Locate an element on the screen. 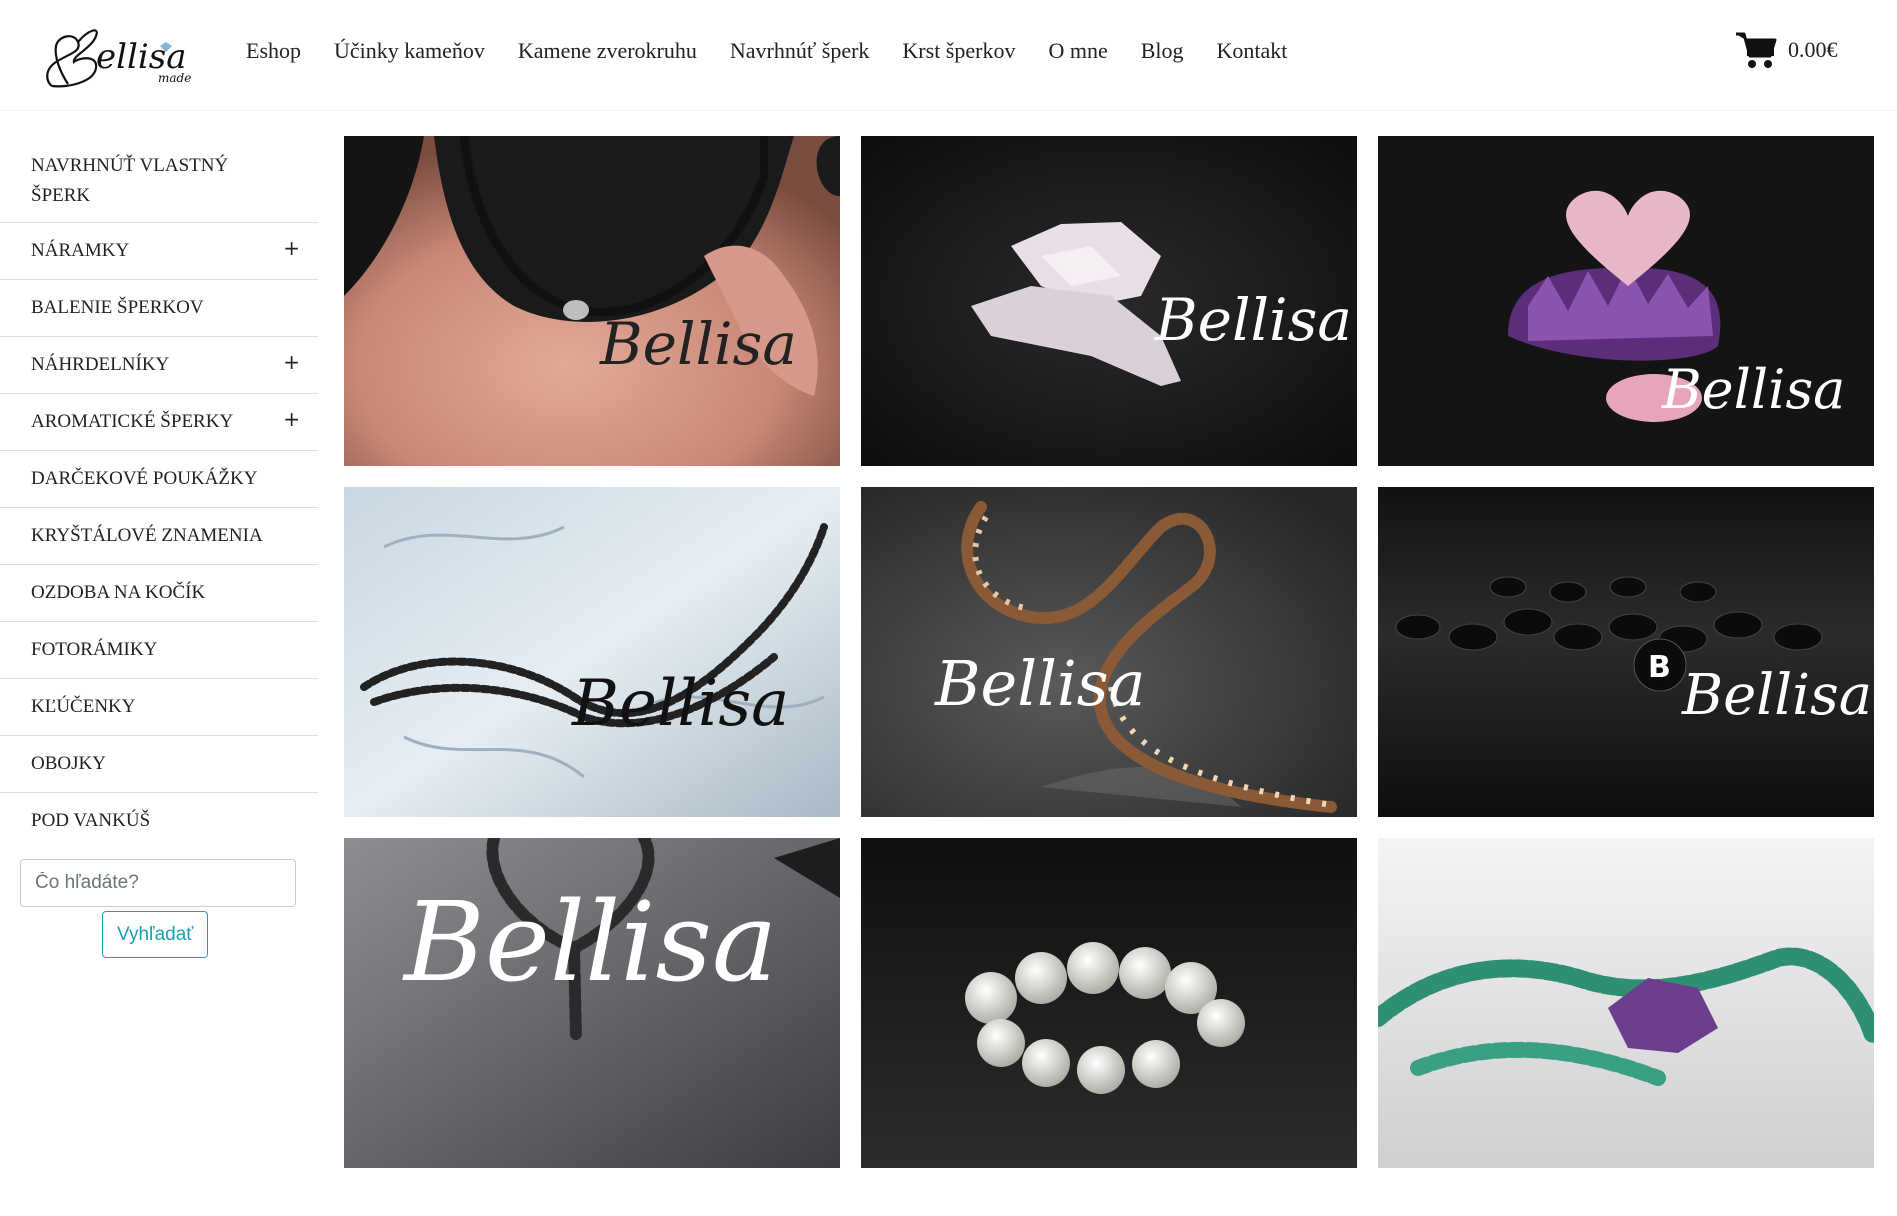 This screenshot has width=1897, height=1216. sidebar-item-ozdoba-na-kocik: OZDOBA NA KOČÍK is located at coordinates (159, 593).